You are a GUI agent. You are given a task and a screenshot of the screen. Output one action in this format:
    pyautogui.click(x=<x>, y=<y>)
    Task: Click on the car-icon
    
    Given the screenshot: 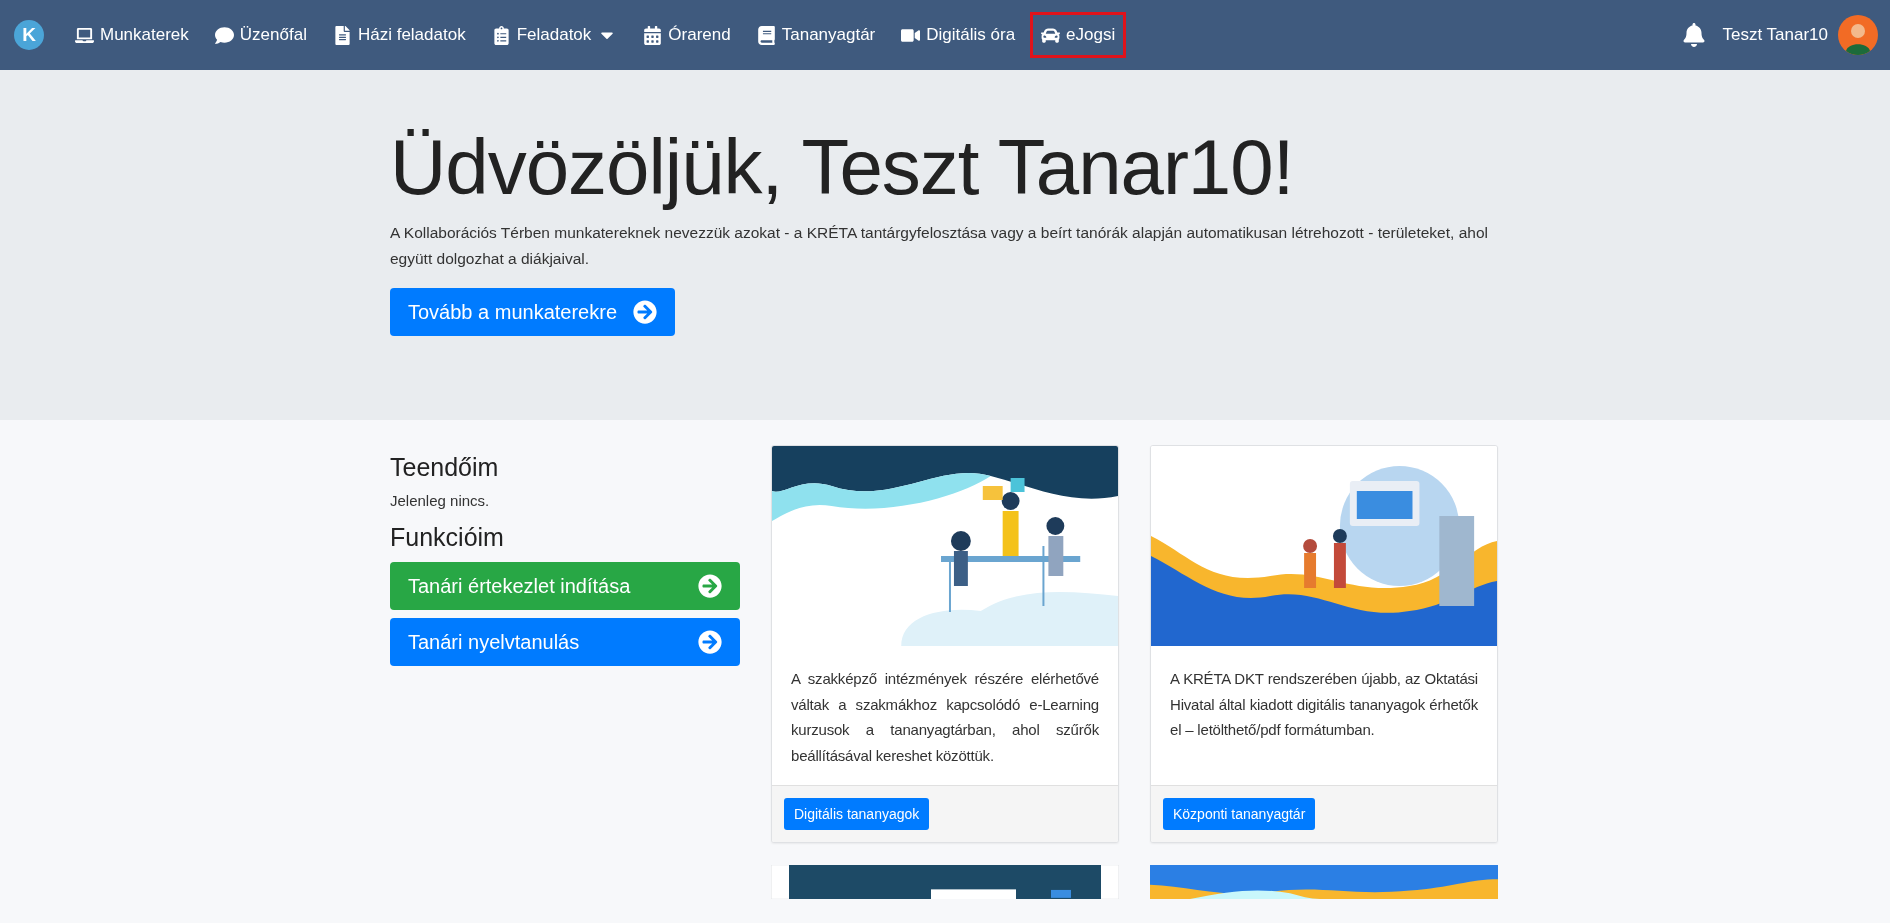 What is the action you would take?
    pyautogui.click(x=1051, y=35)
    